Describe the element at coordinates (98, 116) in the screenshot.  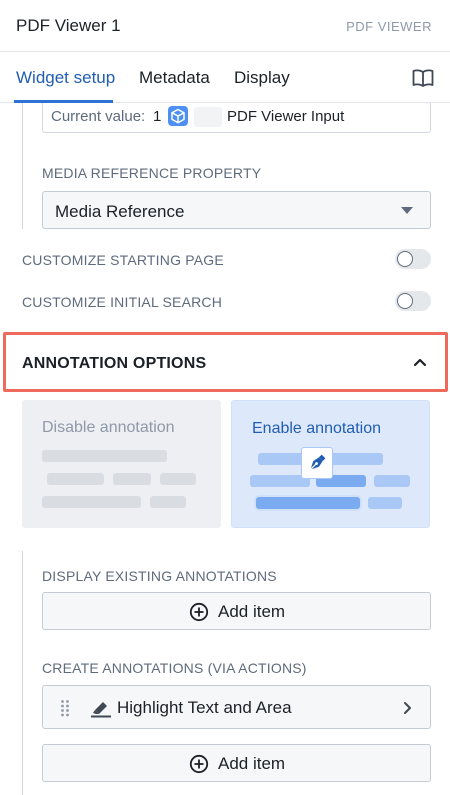
I see `current-value-label: Current value:` at that location.